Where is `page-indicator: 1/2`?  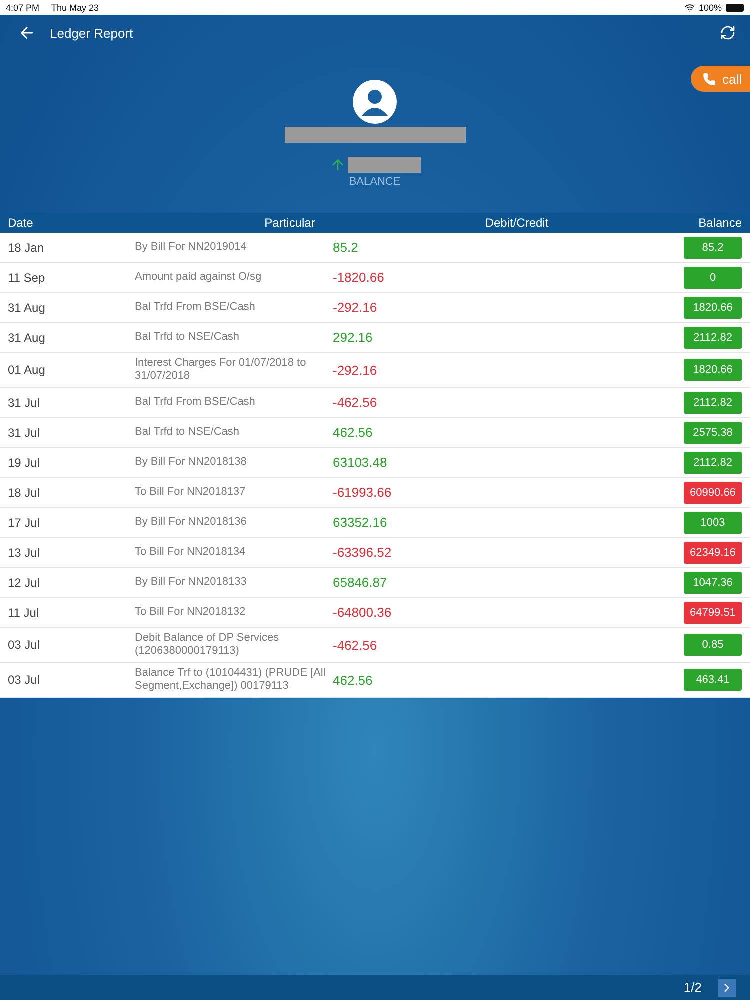
page-indicator: 1/2 is located at coordinates (693, 987).